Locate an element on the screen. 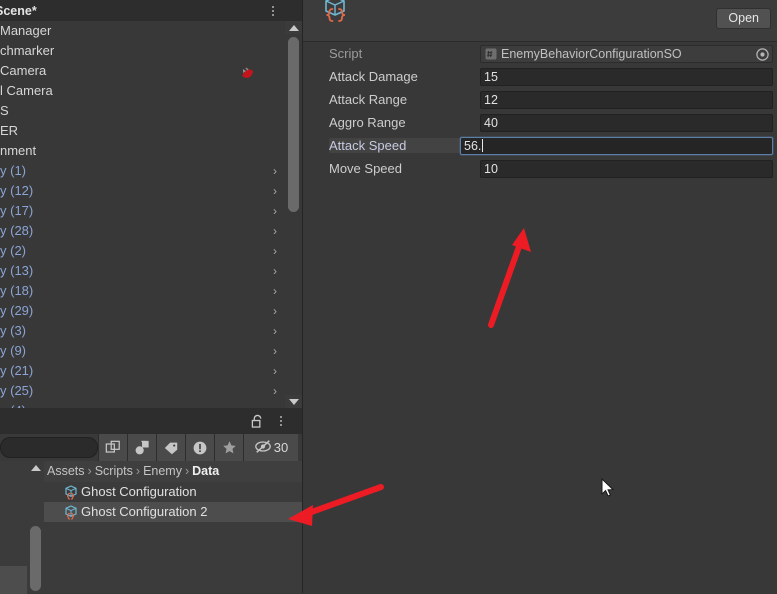 Image resolution: width=777 pixels, height=594 pixels. hierarchy-item: y (3) › is located at coordinates (142, 331).